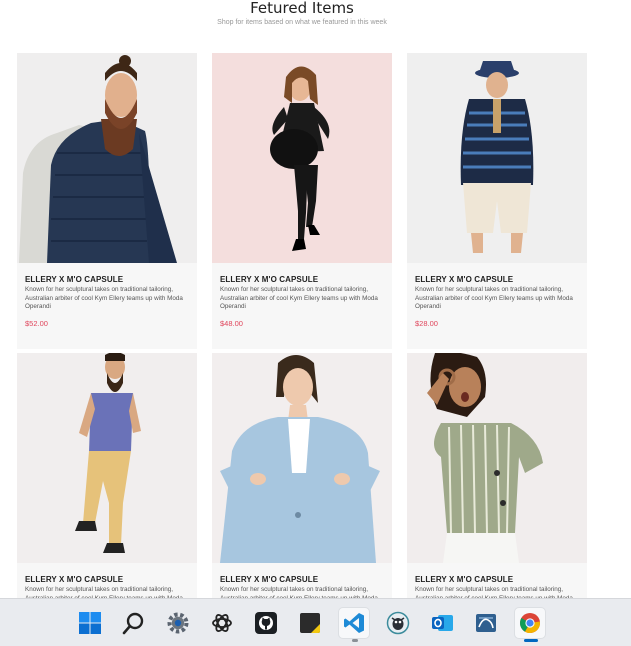 The height and width of the screenshot is (646, 631). I want to click on product-price: $52.00, so click(36, 323).